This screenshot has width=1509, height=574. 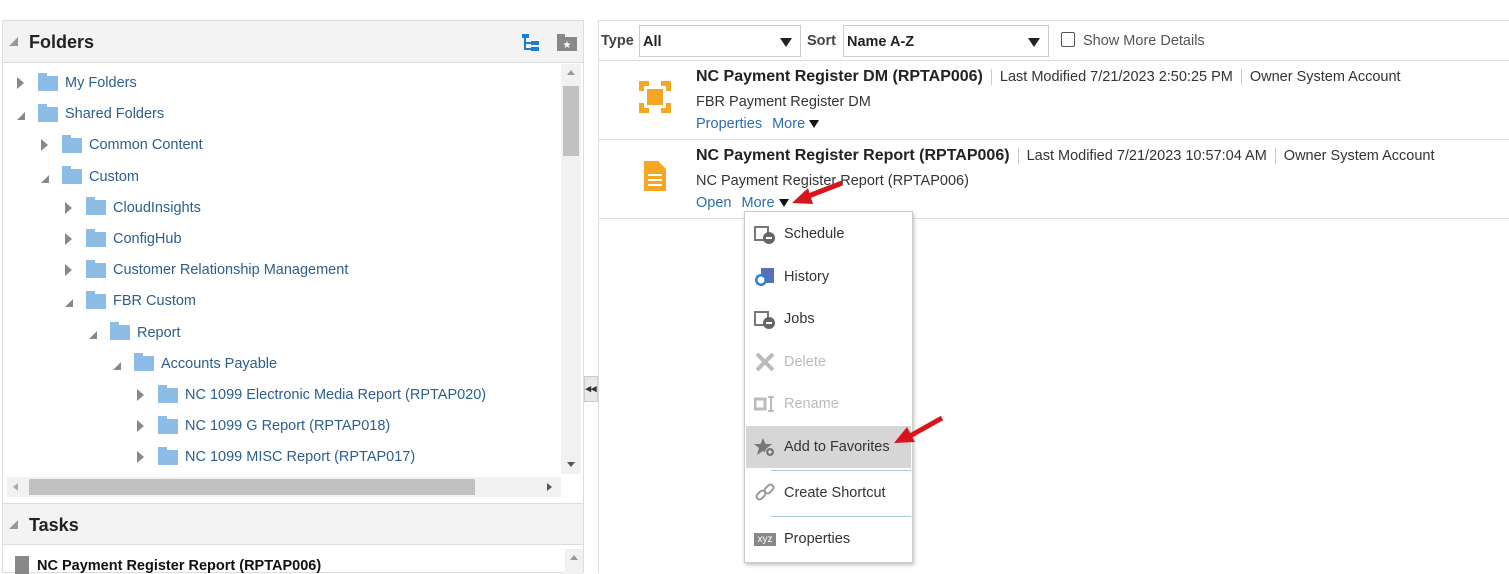 I want to click on properties-icon: xyz, so click(x=765, y=539).